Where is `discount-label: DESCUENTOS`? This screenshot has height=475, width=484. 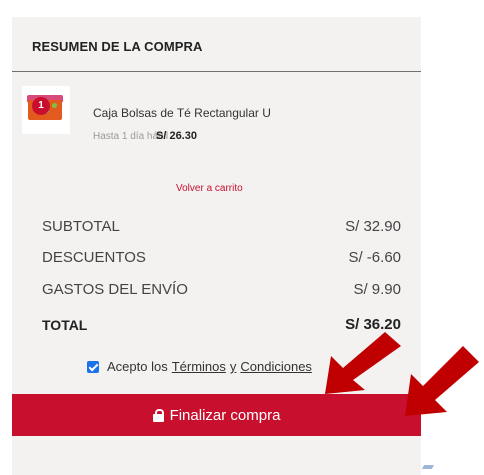 discount-label: DESCUENTOS is located at coordinates (94, 257).